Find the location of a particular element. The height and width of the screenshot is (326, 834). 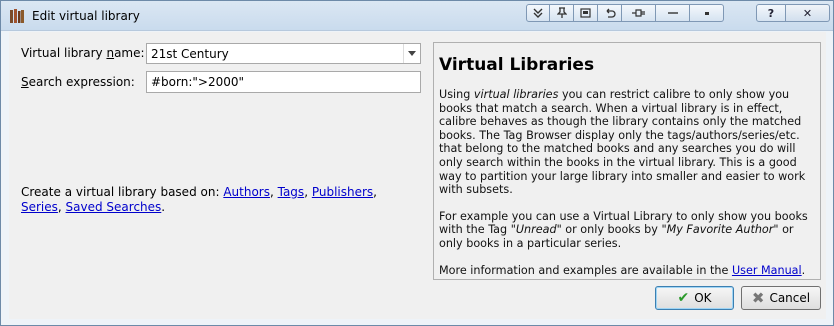

cancel-label: Cancel is located at coordinates (790, 298).